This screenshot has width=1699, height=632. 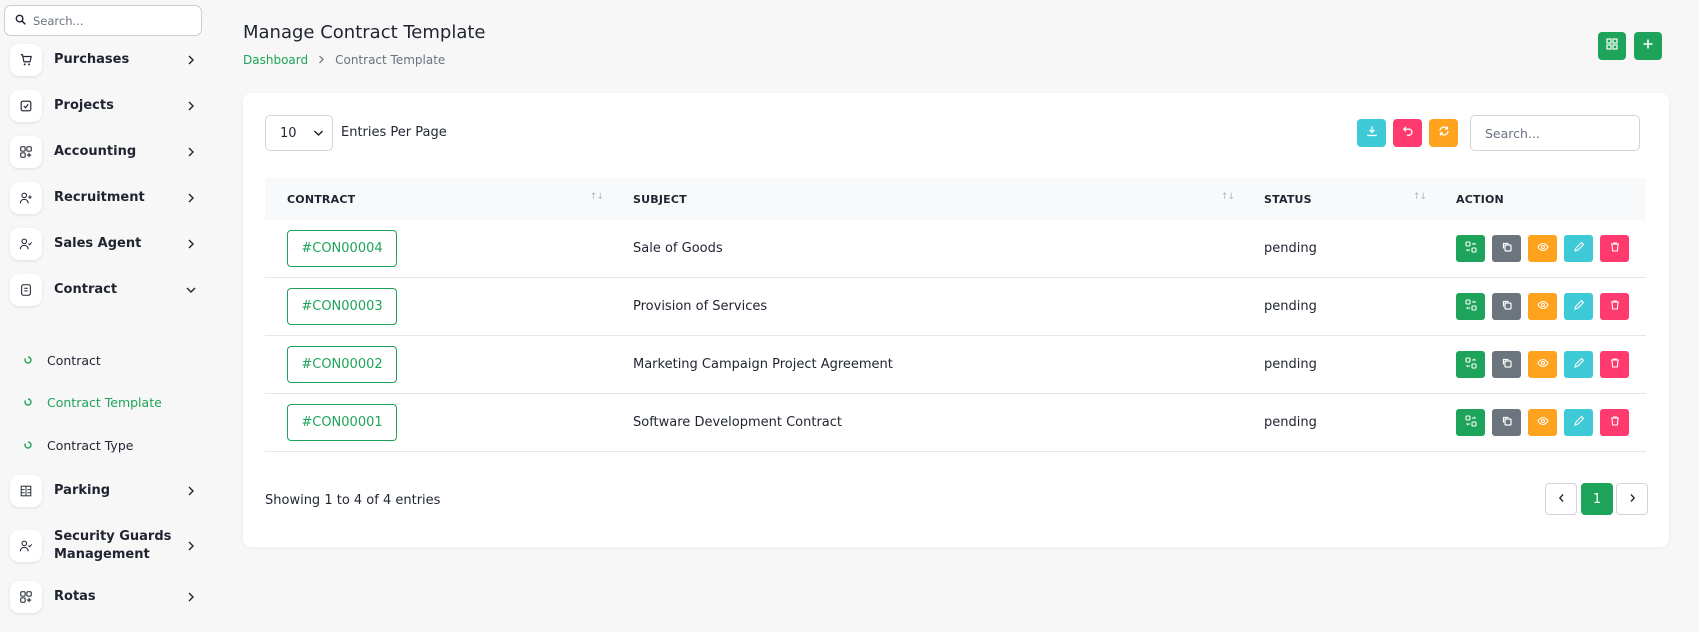 What do you see at coordinates (353, 500) in the screenshot?
I see `showing-entries-text: Showing 1 to 4 of 4 entries` at bounding box center [353, 500].